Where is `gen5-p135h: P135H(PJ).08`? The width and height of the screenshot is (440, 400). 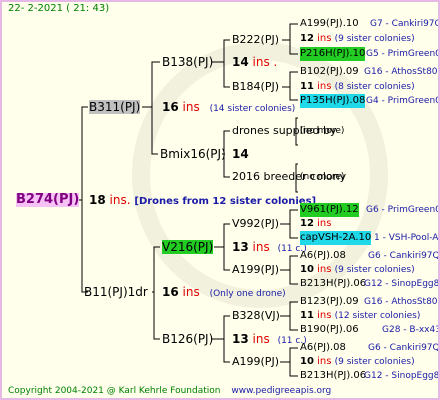 gen5-p135h: P135H(PJ).08 is located at coordinates (333, 101).